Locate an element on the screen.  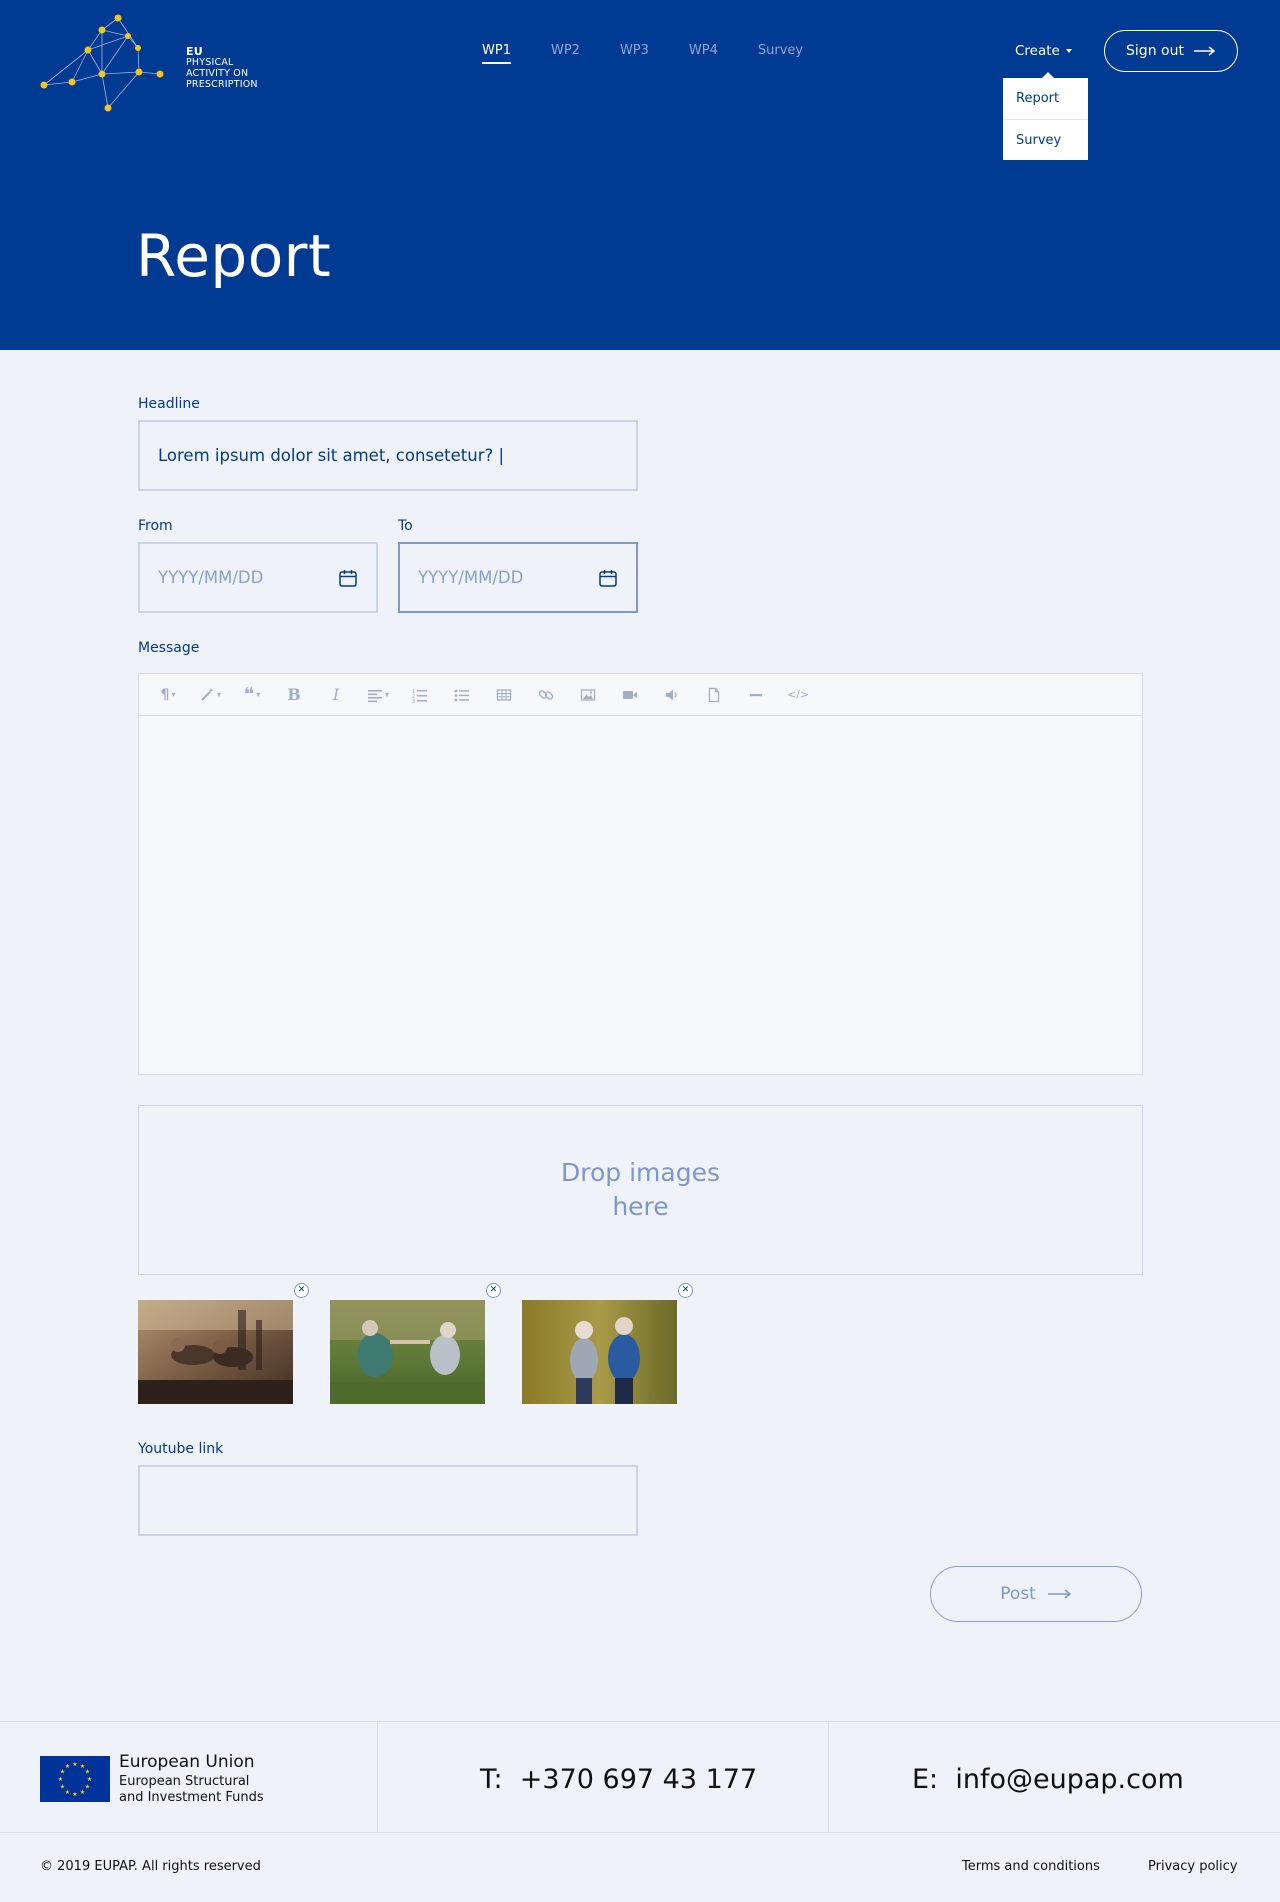
magic-icon: ▾ is located at coordinates (210, 695).